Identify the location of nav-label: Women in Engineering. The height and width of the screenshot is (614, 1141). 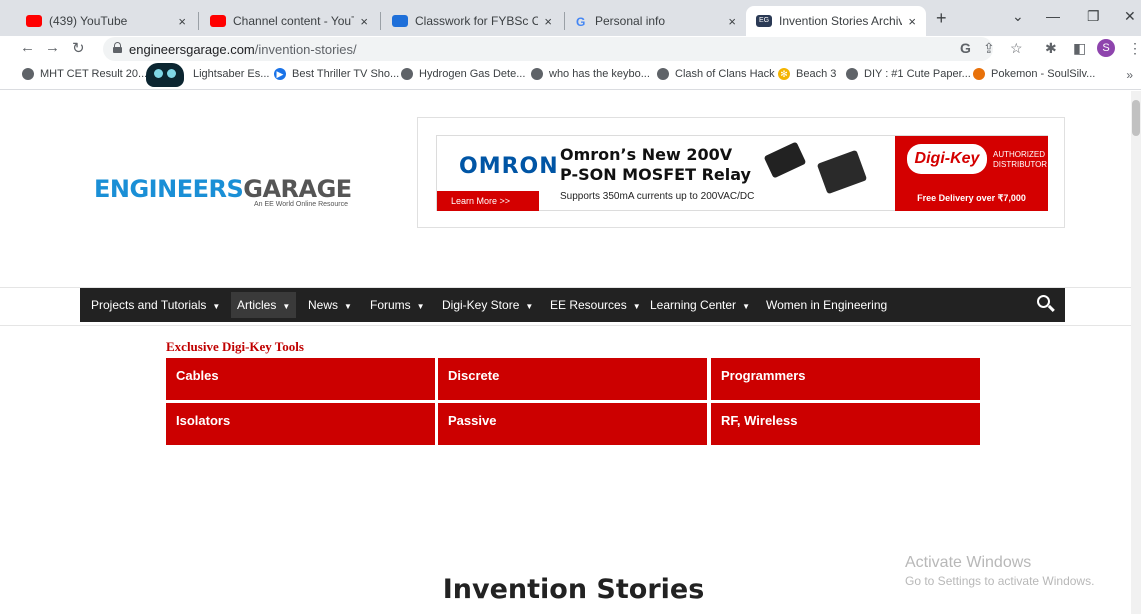
(827, 305).